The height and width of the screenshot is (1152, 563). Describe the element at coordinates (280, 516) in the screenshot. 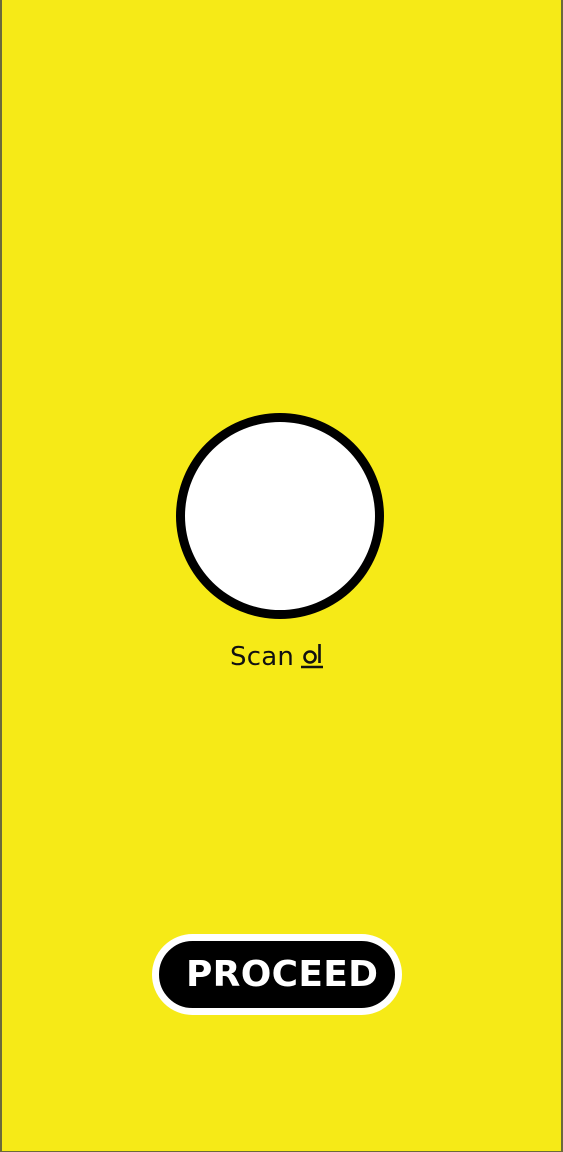

I see `scan-target-circle` at that location.